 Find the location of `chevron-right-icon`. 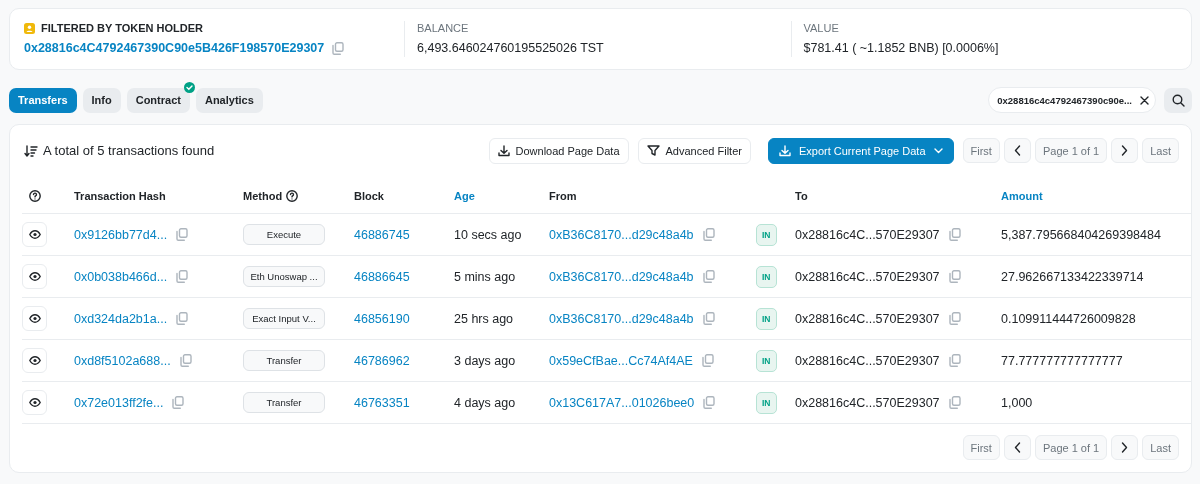

chevron-right-icon is located at coordinates (1125, 447).